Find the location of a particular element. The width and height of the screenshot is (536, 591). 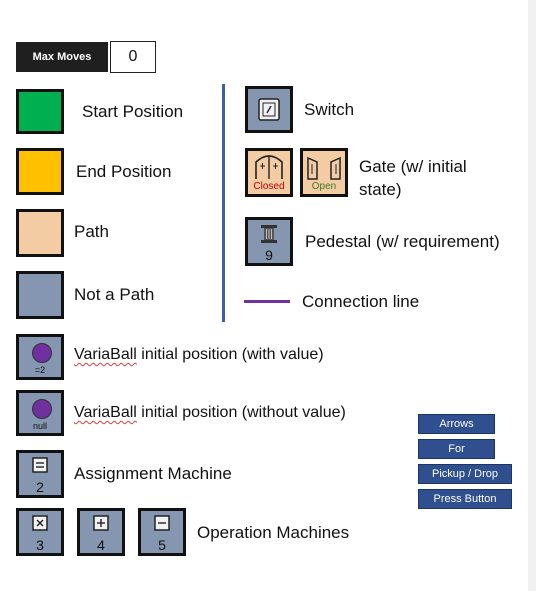

path-label: Path is located at coordinates (91, 231).